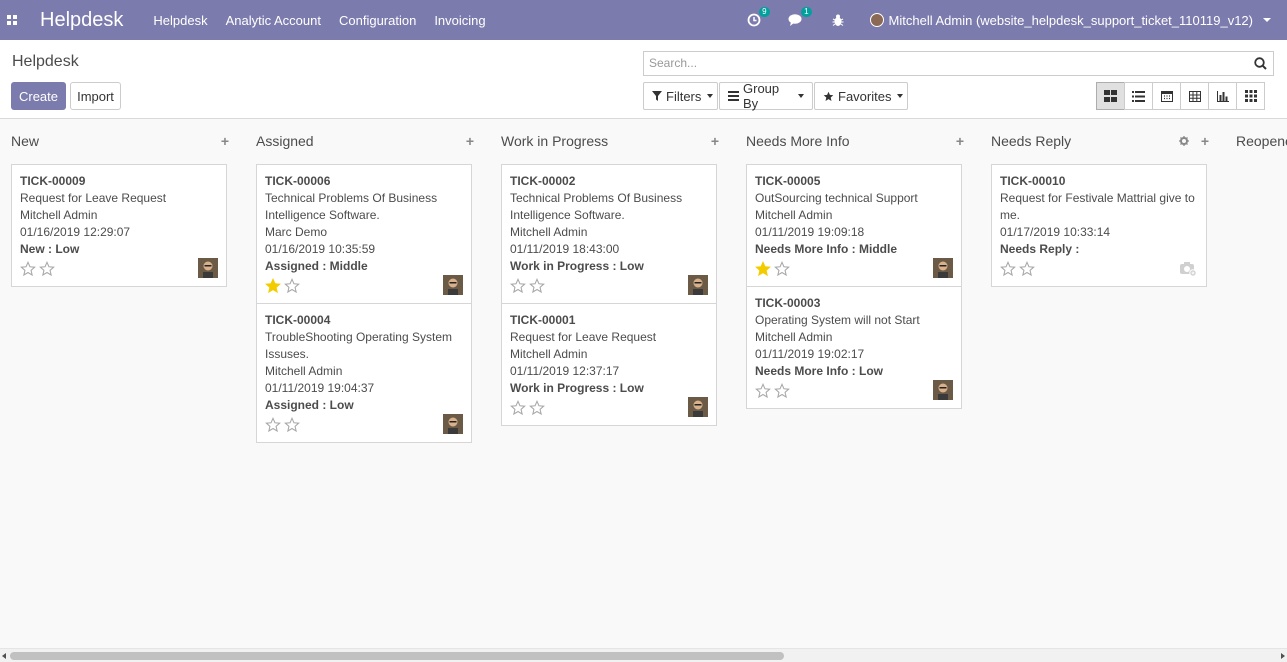 The height and width of the screenshot is (662, 1287). I want to click on messages-chat-icon: 1, so click(799, 18).